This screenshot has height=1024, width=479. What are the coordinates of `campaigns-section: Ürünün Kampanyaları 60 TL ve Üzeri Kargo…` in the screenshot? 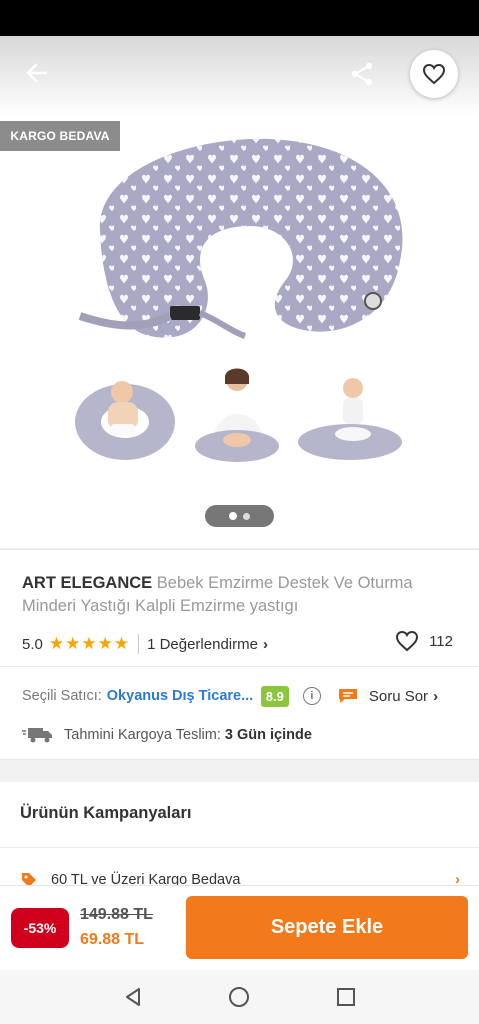 It's located at (239, 837).